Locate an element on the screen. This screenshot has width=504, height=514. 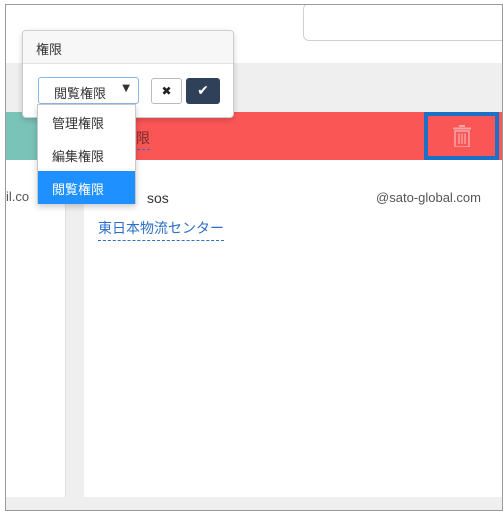
company-link: 東日本物流センター is located at coordinates (161, 229).